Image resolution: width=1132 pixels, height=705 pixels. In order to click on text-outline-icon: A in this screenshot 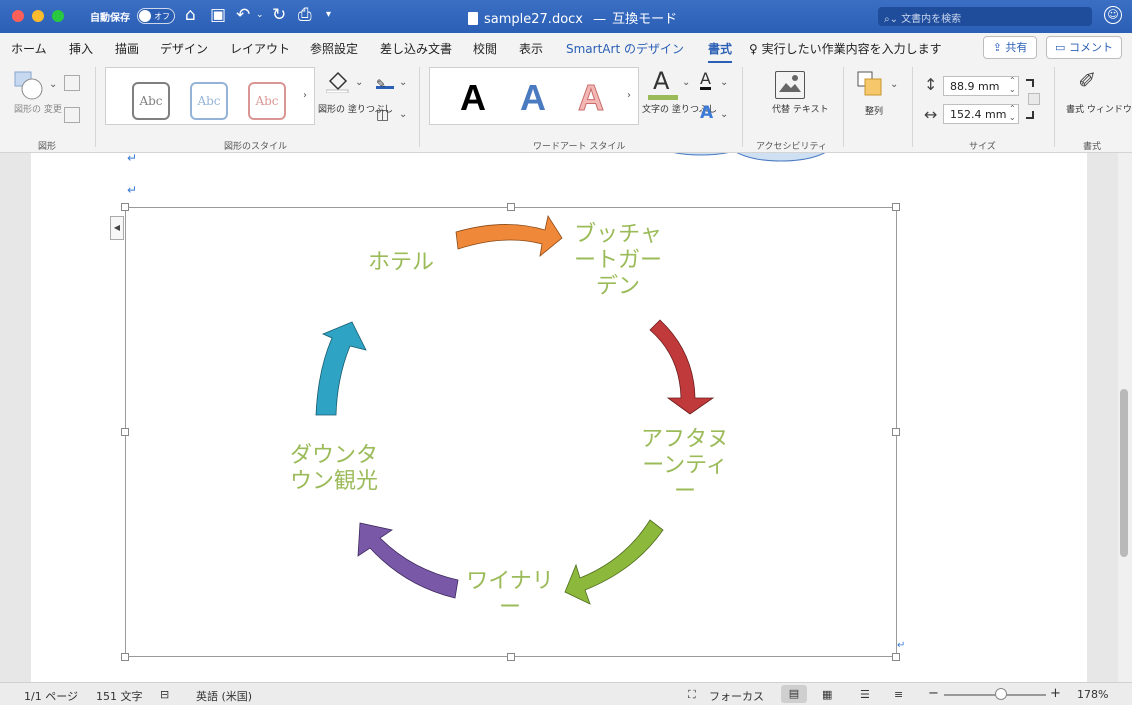, I will do `click(705, 80)`.